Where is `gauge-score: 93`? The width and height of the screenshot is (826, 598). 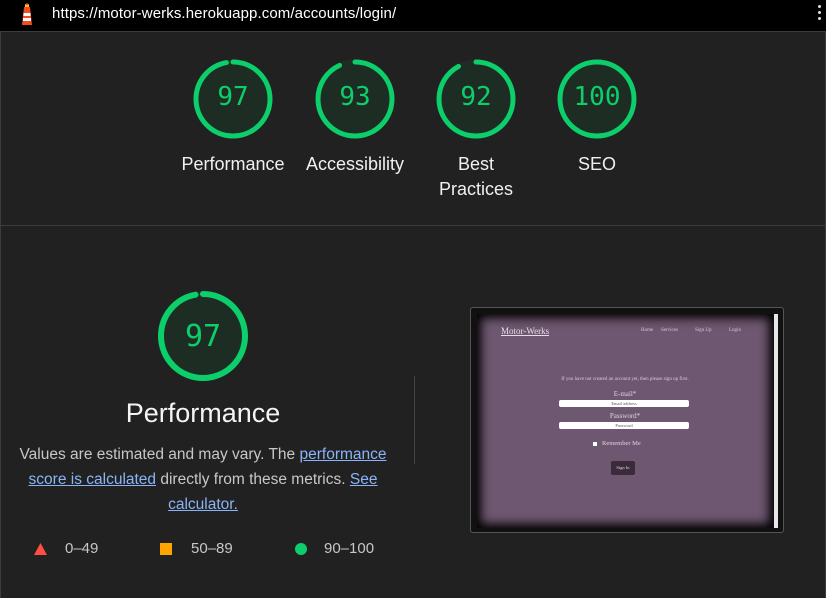
gauge-score: 93 is located at coordinates (355, 97).